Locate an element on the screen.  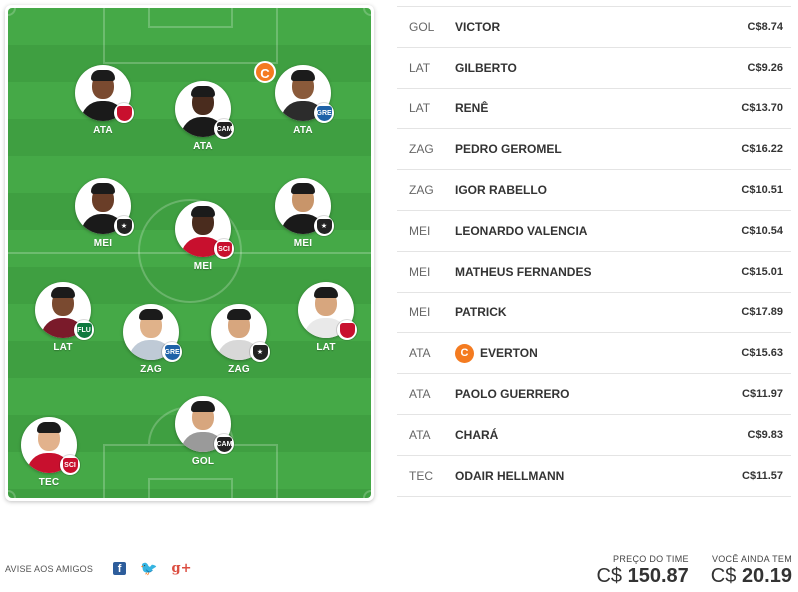
lineup-row: MEI LEONARDO VALENCIA C$10.54 is located at coordinates (594, 231).